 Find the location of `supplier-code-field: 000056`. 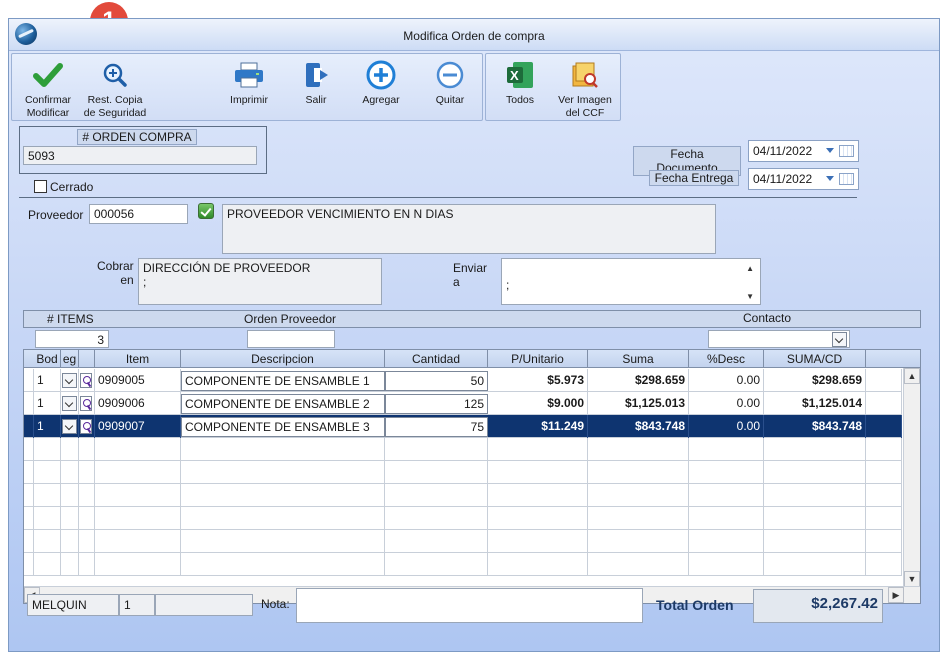

supplier-code-field: 000056 is located at coordinates (138, 214).